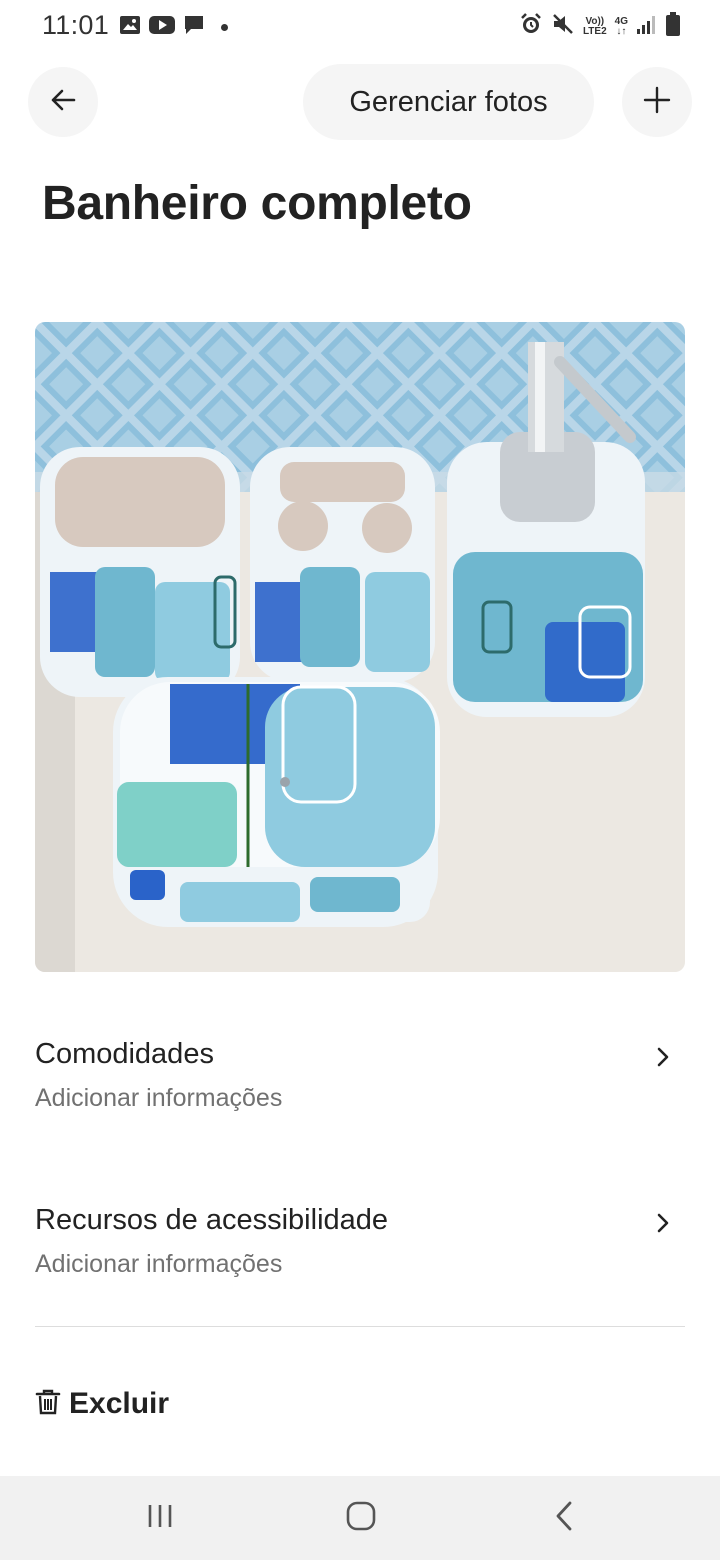  I want to click on status-right-icons: Vo)) LTE2 4G ↓↑, so click(599, 26).